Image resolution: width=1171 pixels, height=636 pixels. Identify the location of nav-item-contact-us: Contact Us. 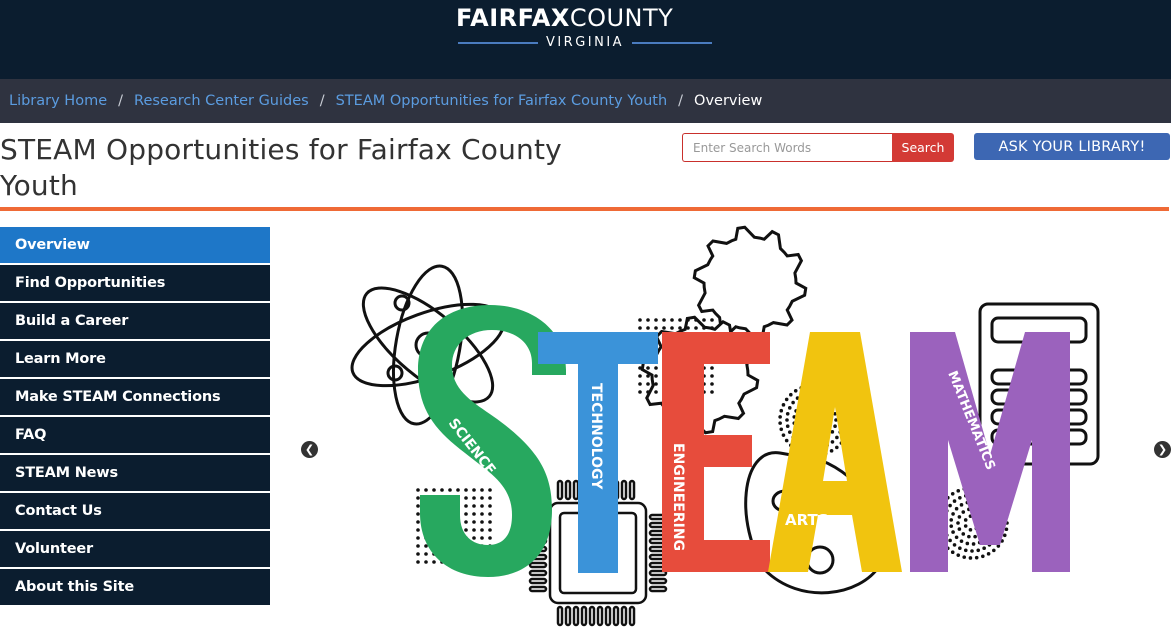
(135, 511).